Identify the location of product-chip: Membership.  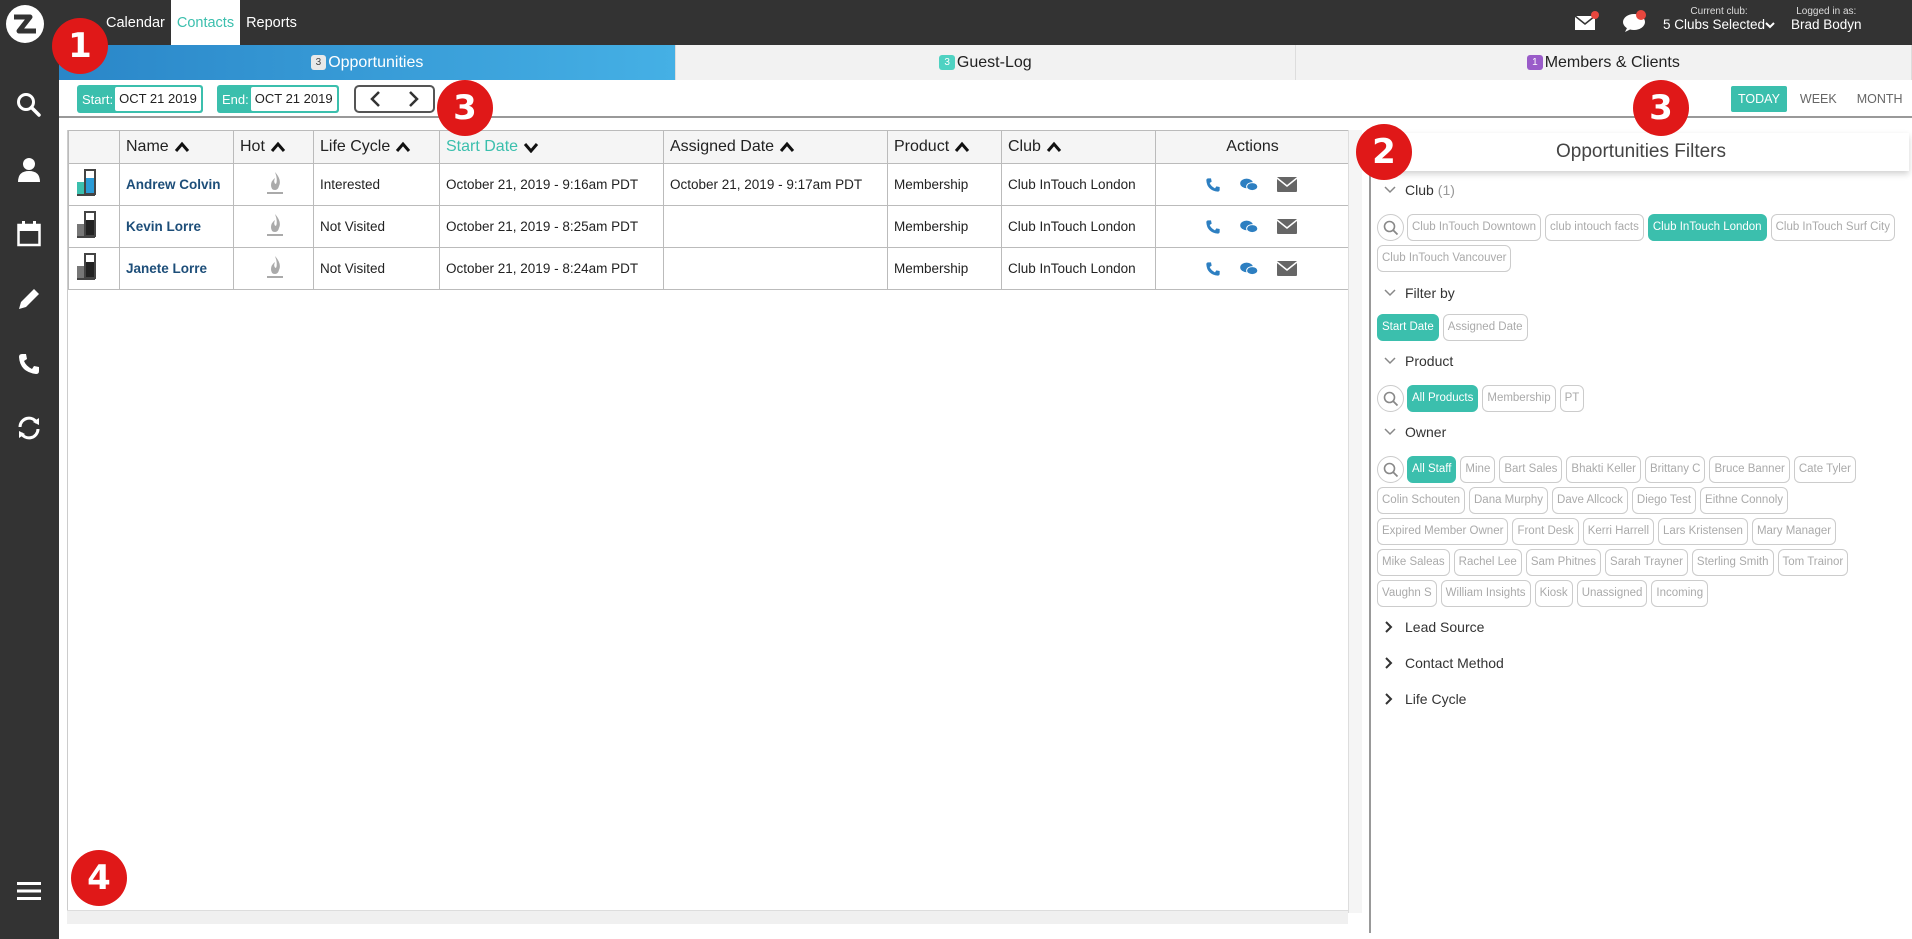
(1519, 398).